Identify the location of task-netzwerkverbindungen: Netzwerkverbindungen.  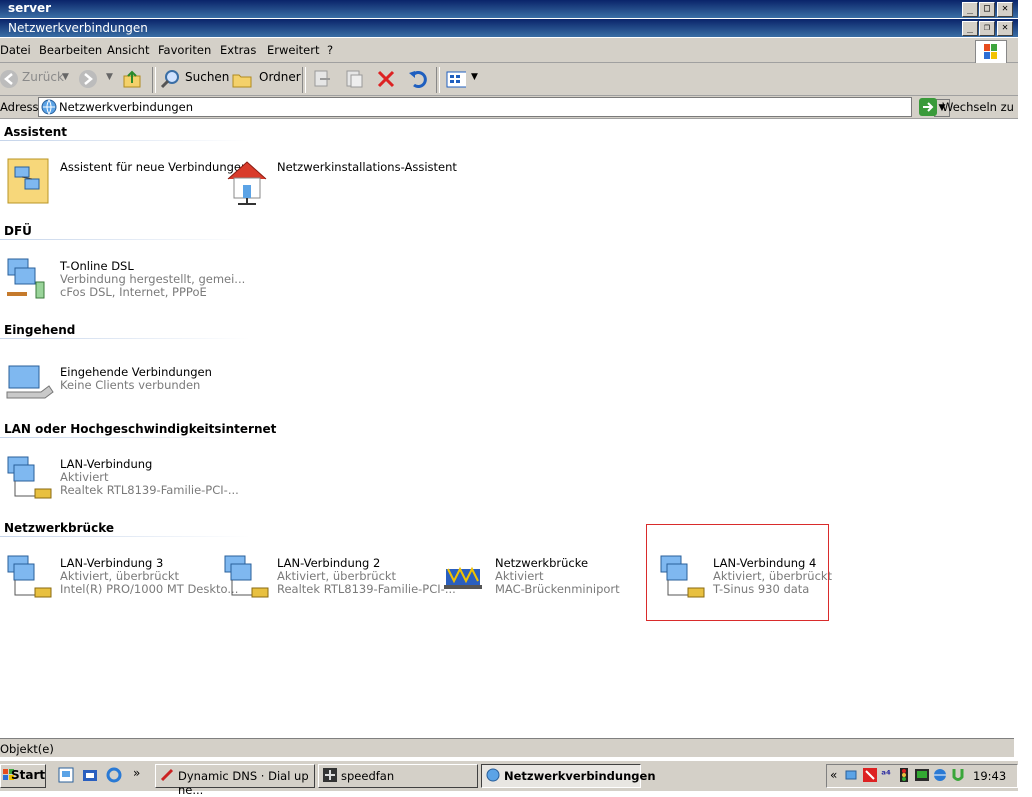
(568, 776).